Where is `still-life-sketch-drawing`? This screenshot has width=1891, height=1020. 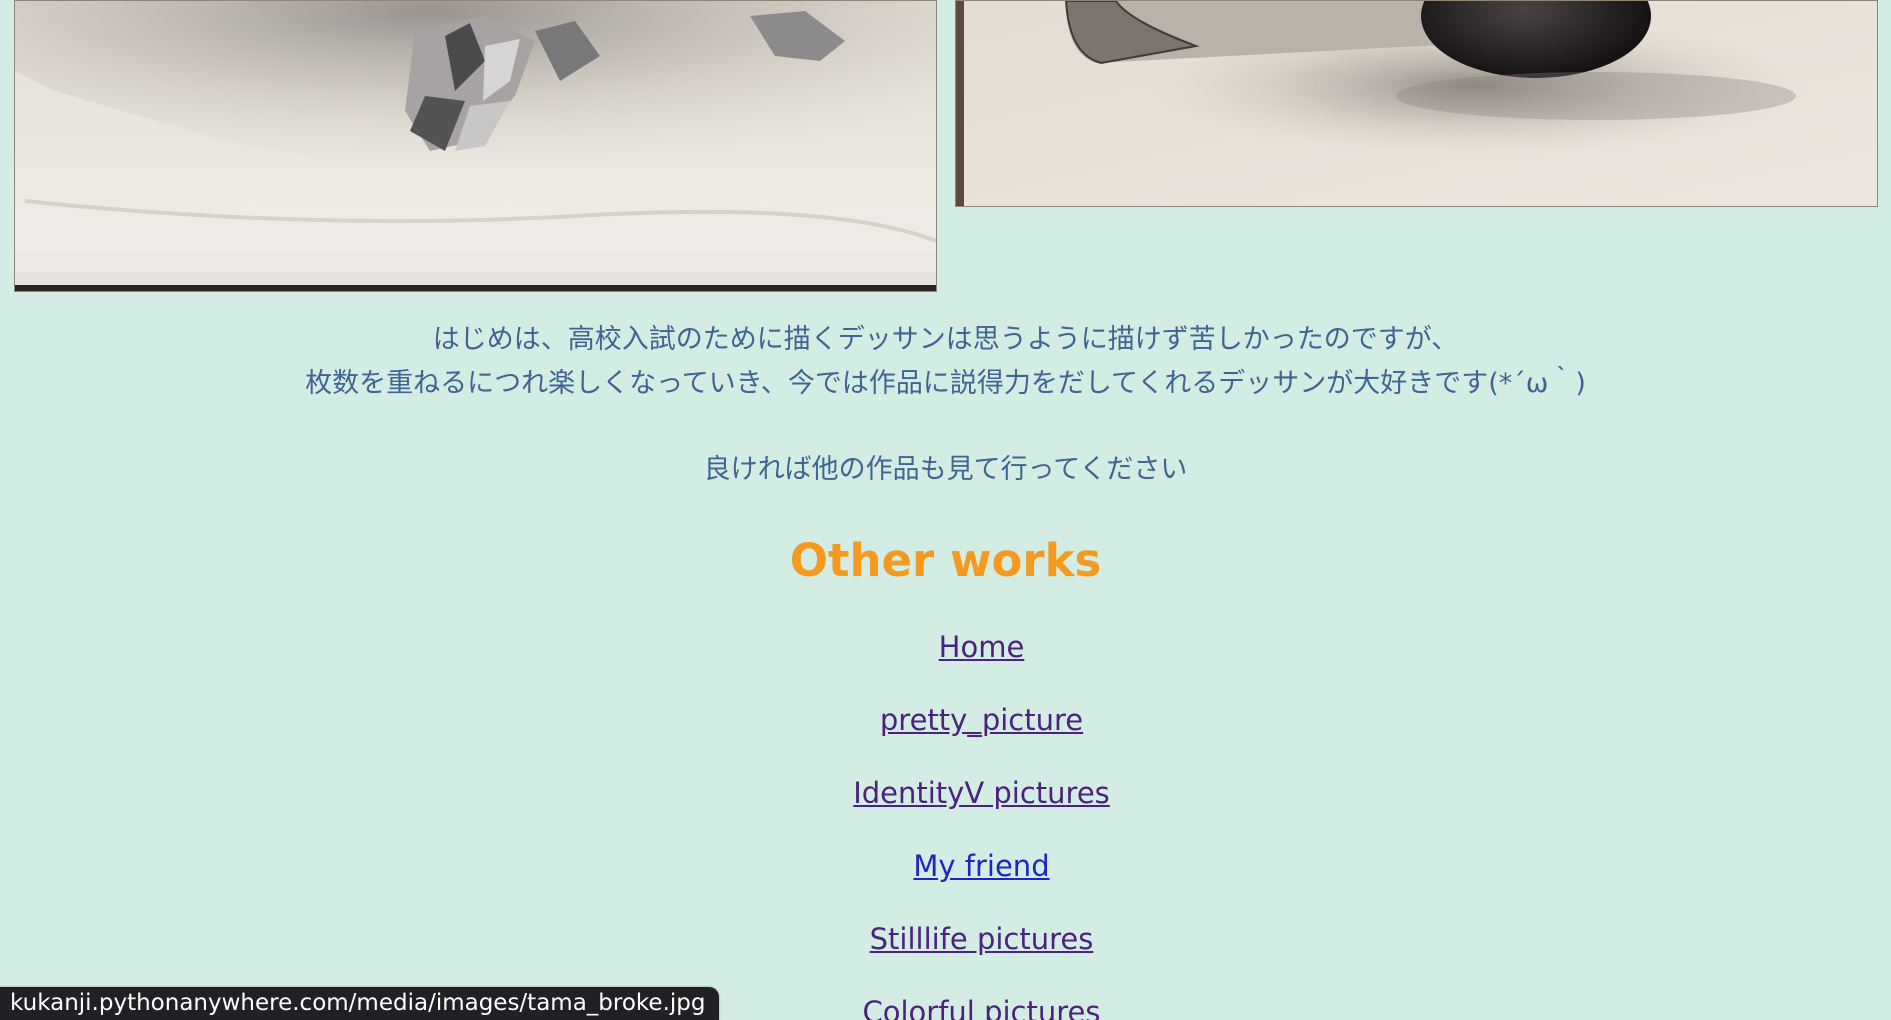
still-life-sketch-drawing is located at coordinates (1416, 103).